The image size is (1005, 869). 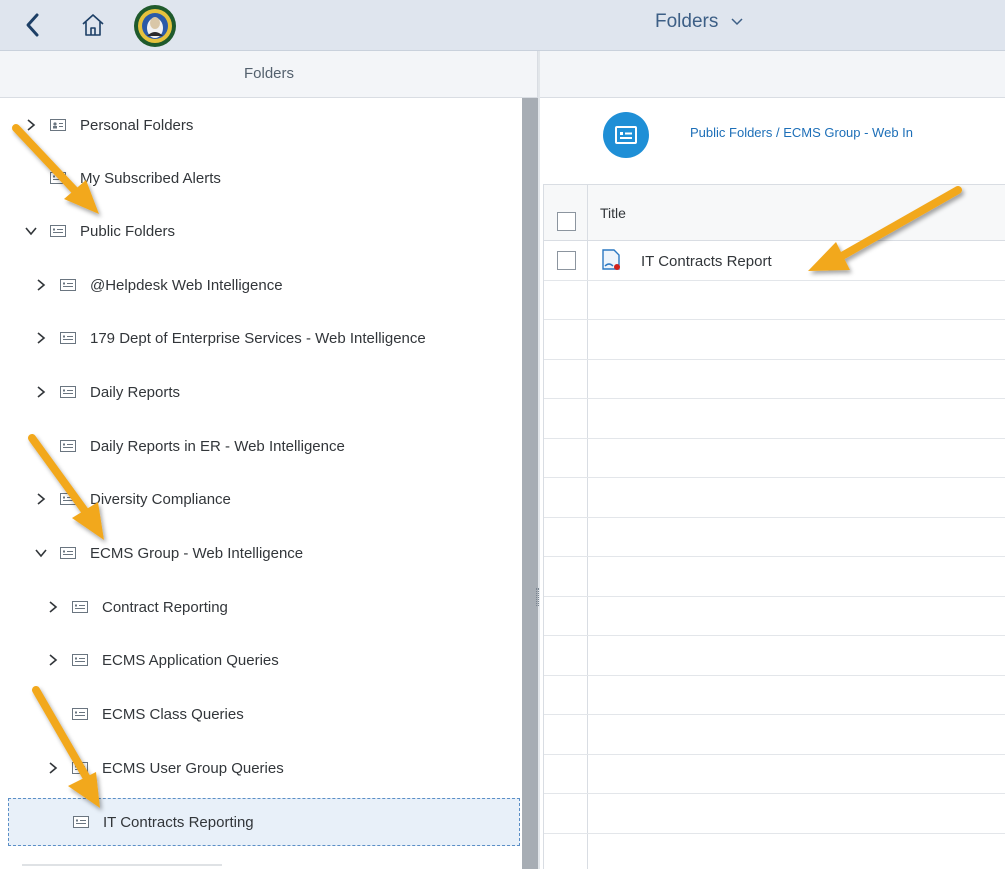 I want to click on tree-item-label: My Subscribed Alerts, so click(x=150, y=178).